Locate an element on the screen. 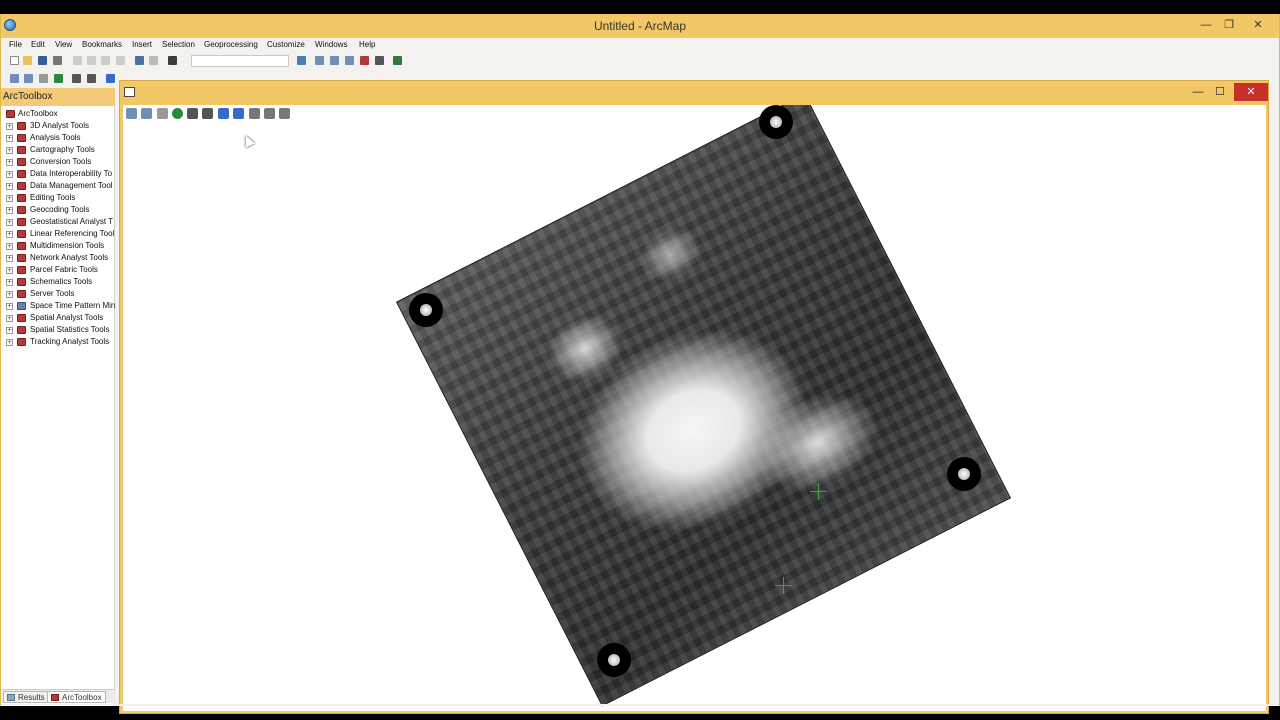 The width and height of the screenshot is (1280, 720). toolbox-item: + Space Time Pattern Min is located at coordinates (58, 306).